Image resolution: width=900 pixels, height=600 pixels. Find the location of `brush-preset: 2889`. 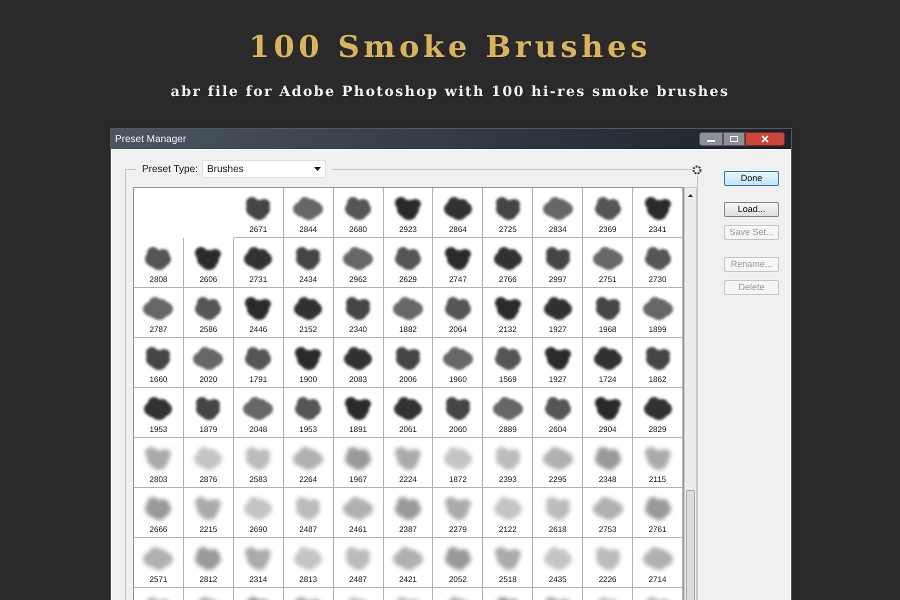

brush-preset: 2889 is located at coordinates (508, 413).